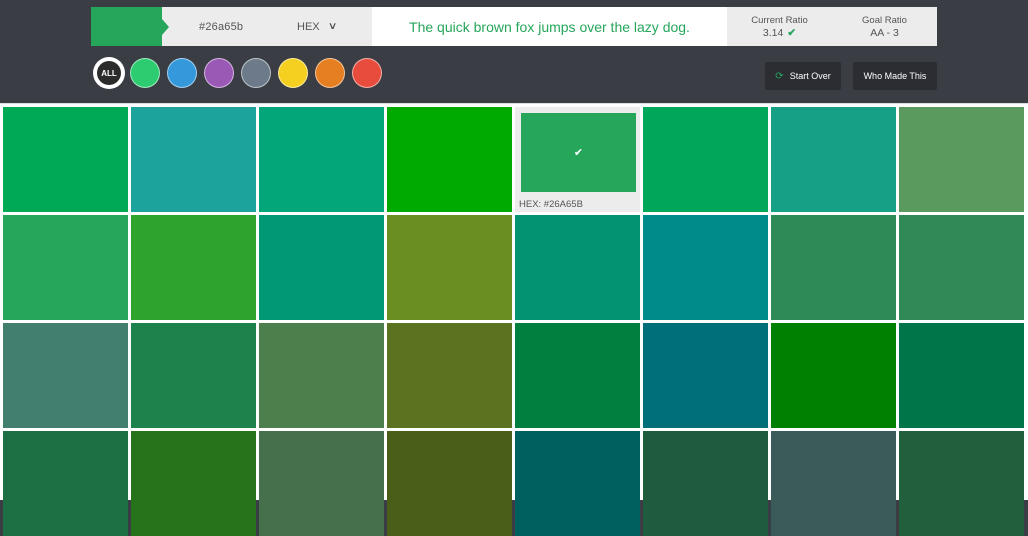 This screenshot has height=536, width=1028. I want to click on current-ratio-value: 3.14, so click(773, 32).